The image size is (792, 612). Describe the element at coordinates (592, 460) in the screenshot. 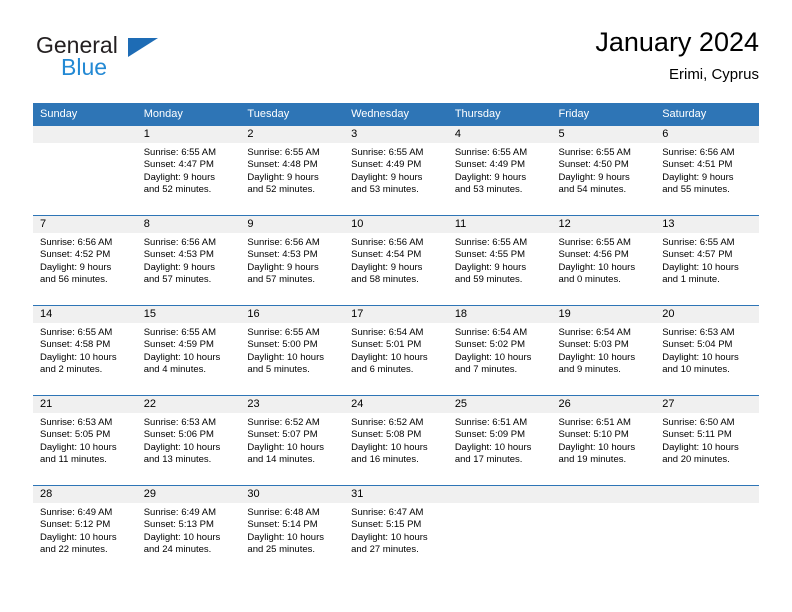

I see `day-detail-daylight-line2: and 19 minutes.` at that location.